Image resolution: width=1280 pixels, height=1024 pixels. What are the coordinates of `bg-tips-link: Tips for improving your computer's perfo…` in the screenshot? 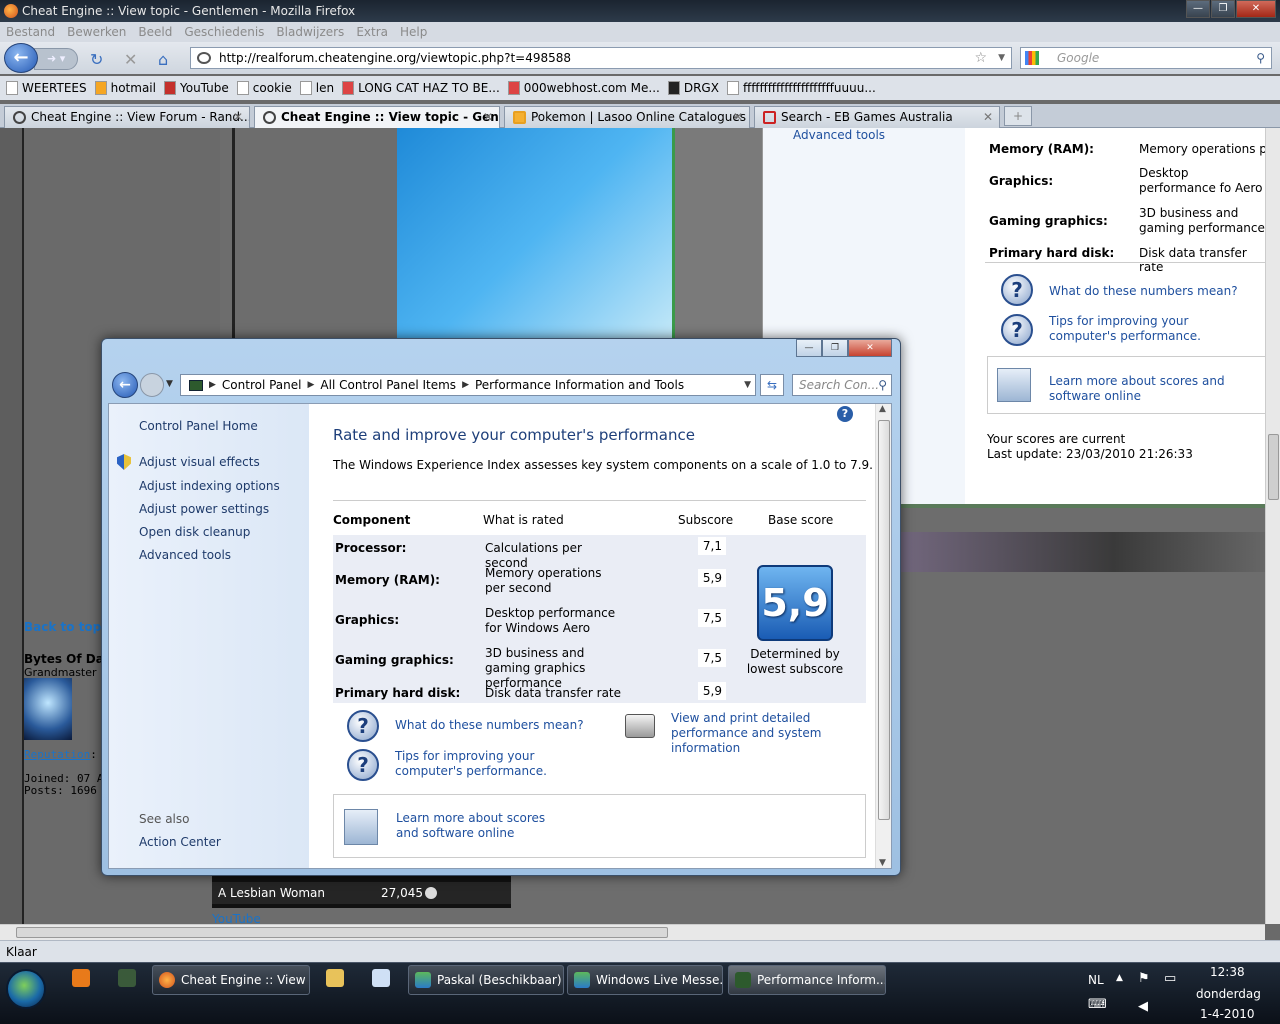 It's located at (1154, 329).